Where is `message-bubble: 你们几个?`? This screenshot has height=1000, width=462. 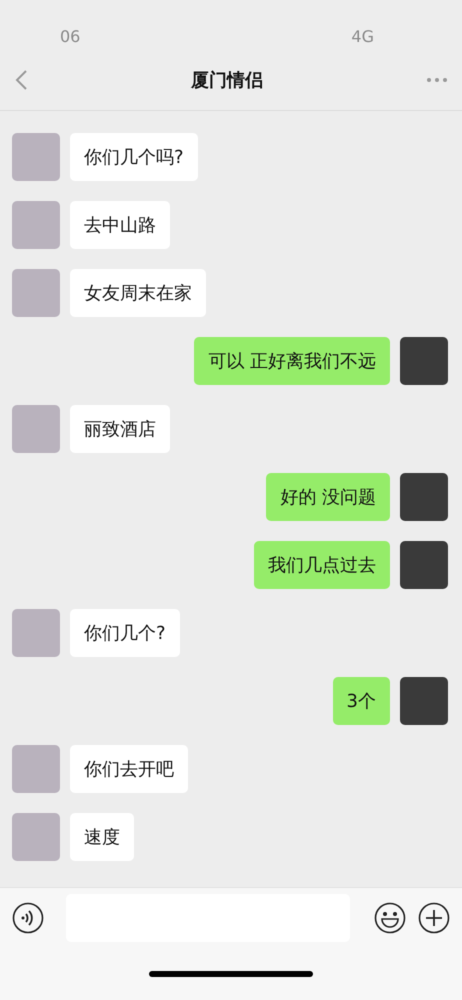
message-bubble: 你们几个? is located at coordinates (125, 633).